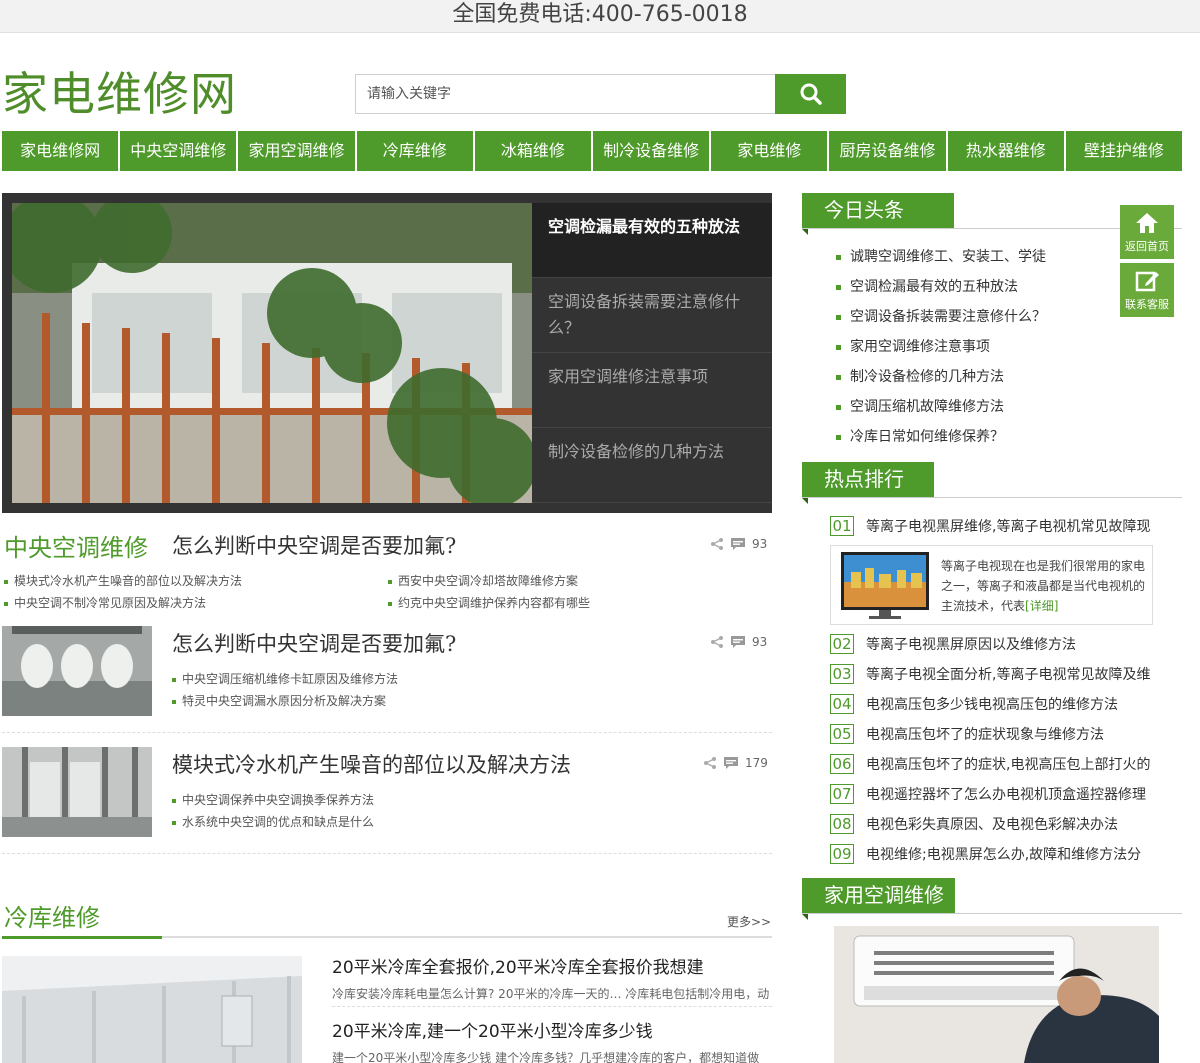 The width and height of the screenshot is (1200, 1063). I want to click on rank-item: 01 等离子电视黑屏维修,等离子电视机常见故障现, so click(995, 526).